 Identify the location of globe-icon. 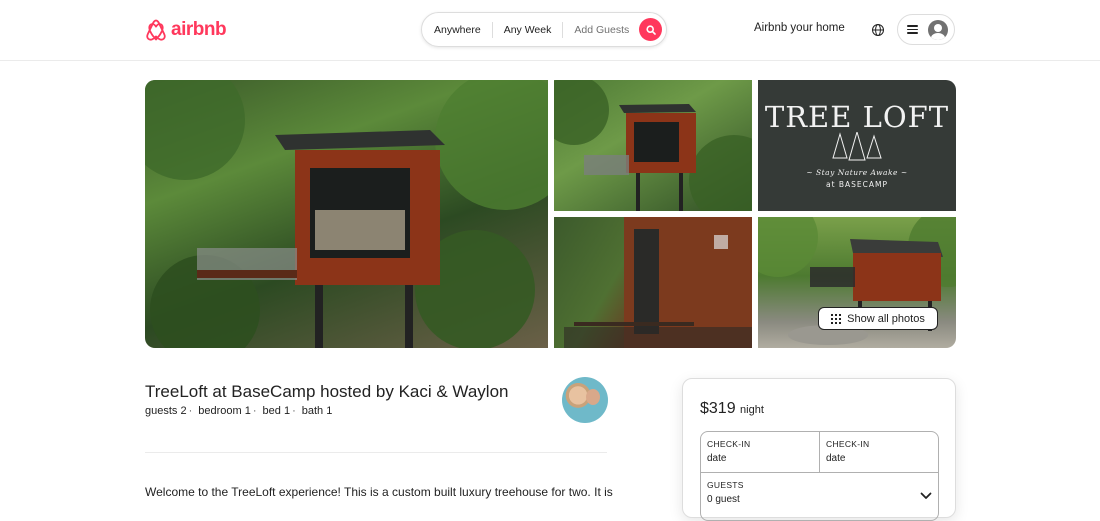
(878, 30).